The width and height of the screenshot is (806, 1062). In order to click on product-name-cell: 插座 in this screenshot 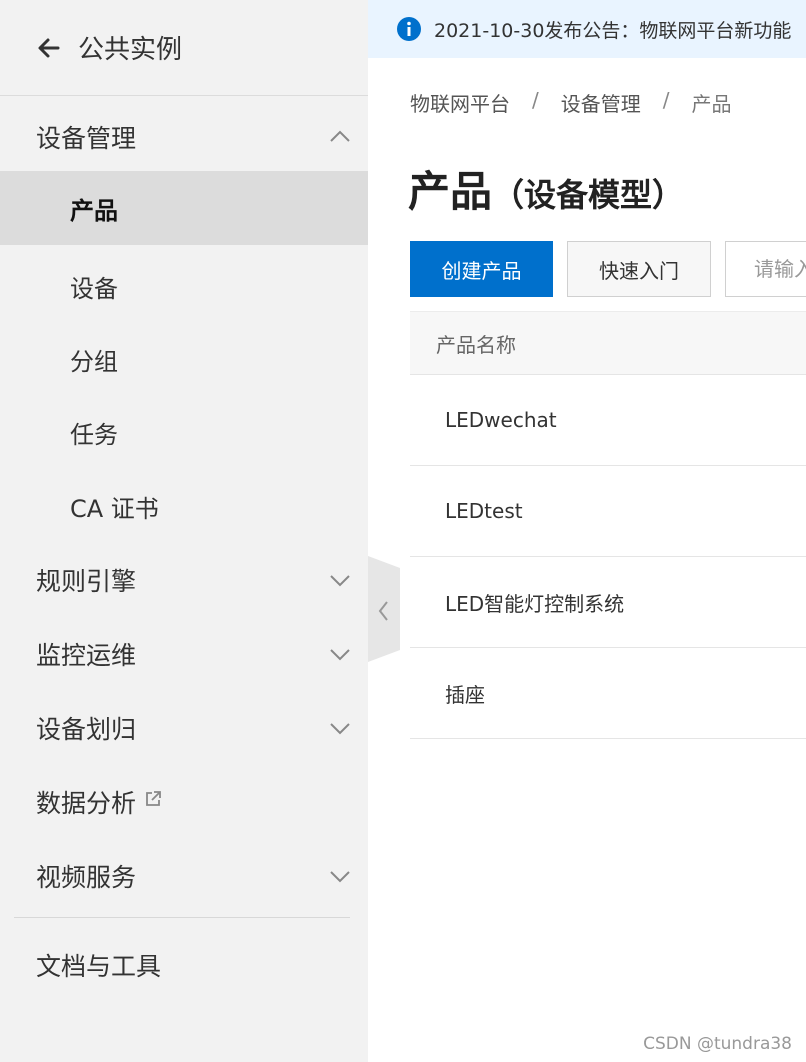, I will do `click(465, 693)`.